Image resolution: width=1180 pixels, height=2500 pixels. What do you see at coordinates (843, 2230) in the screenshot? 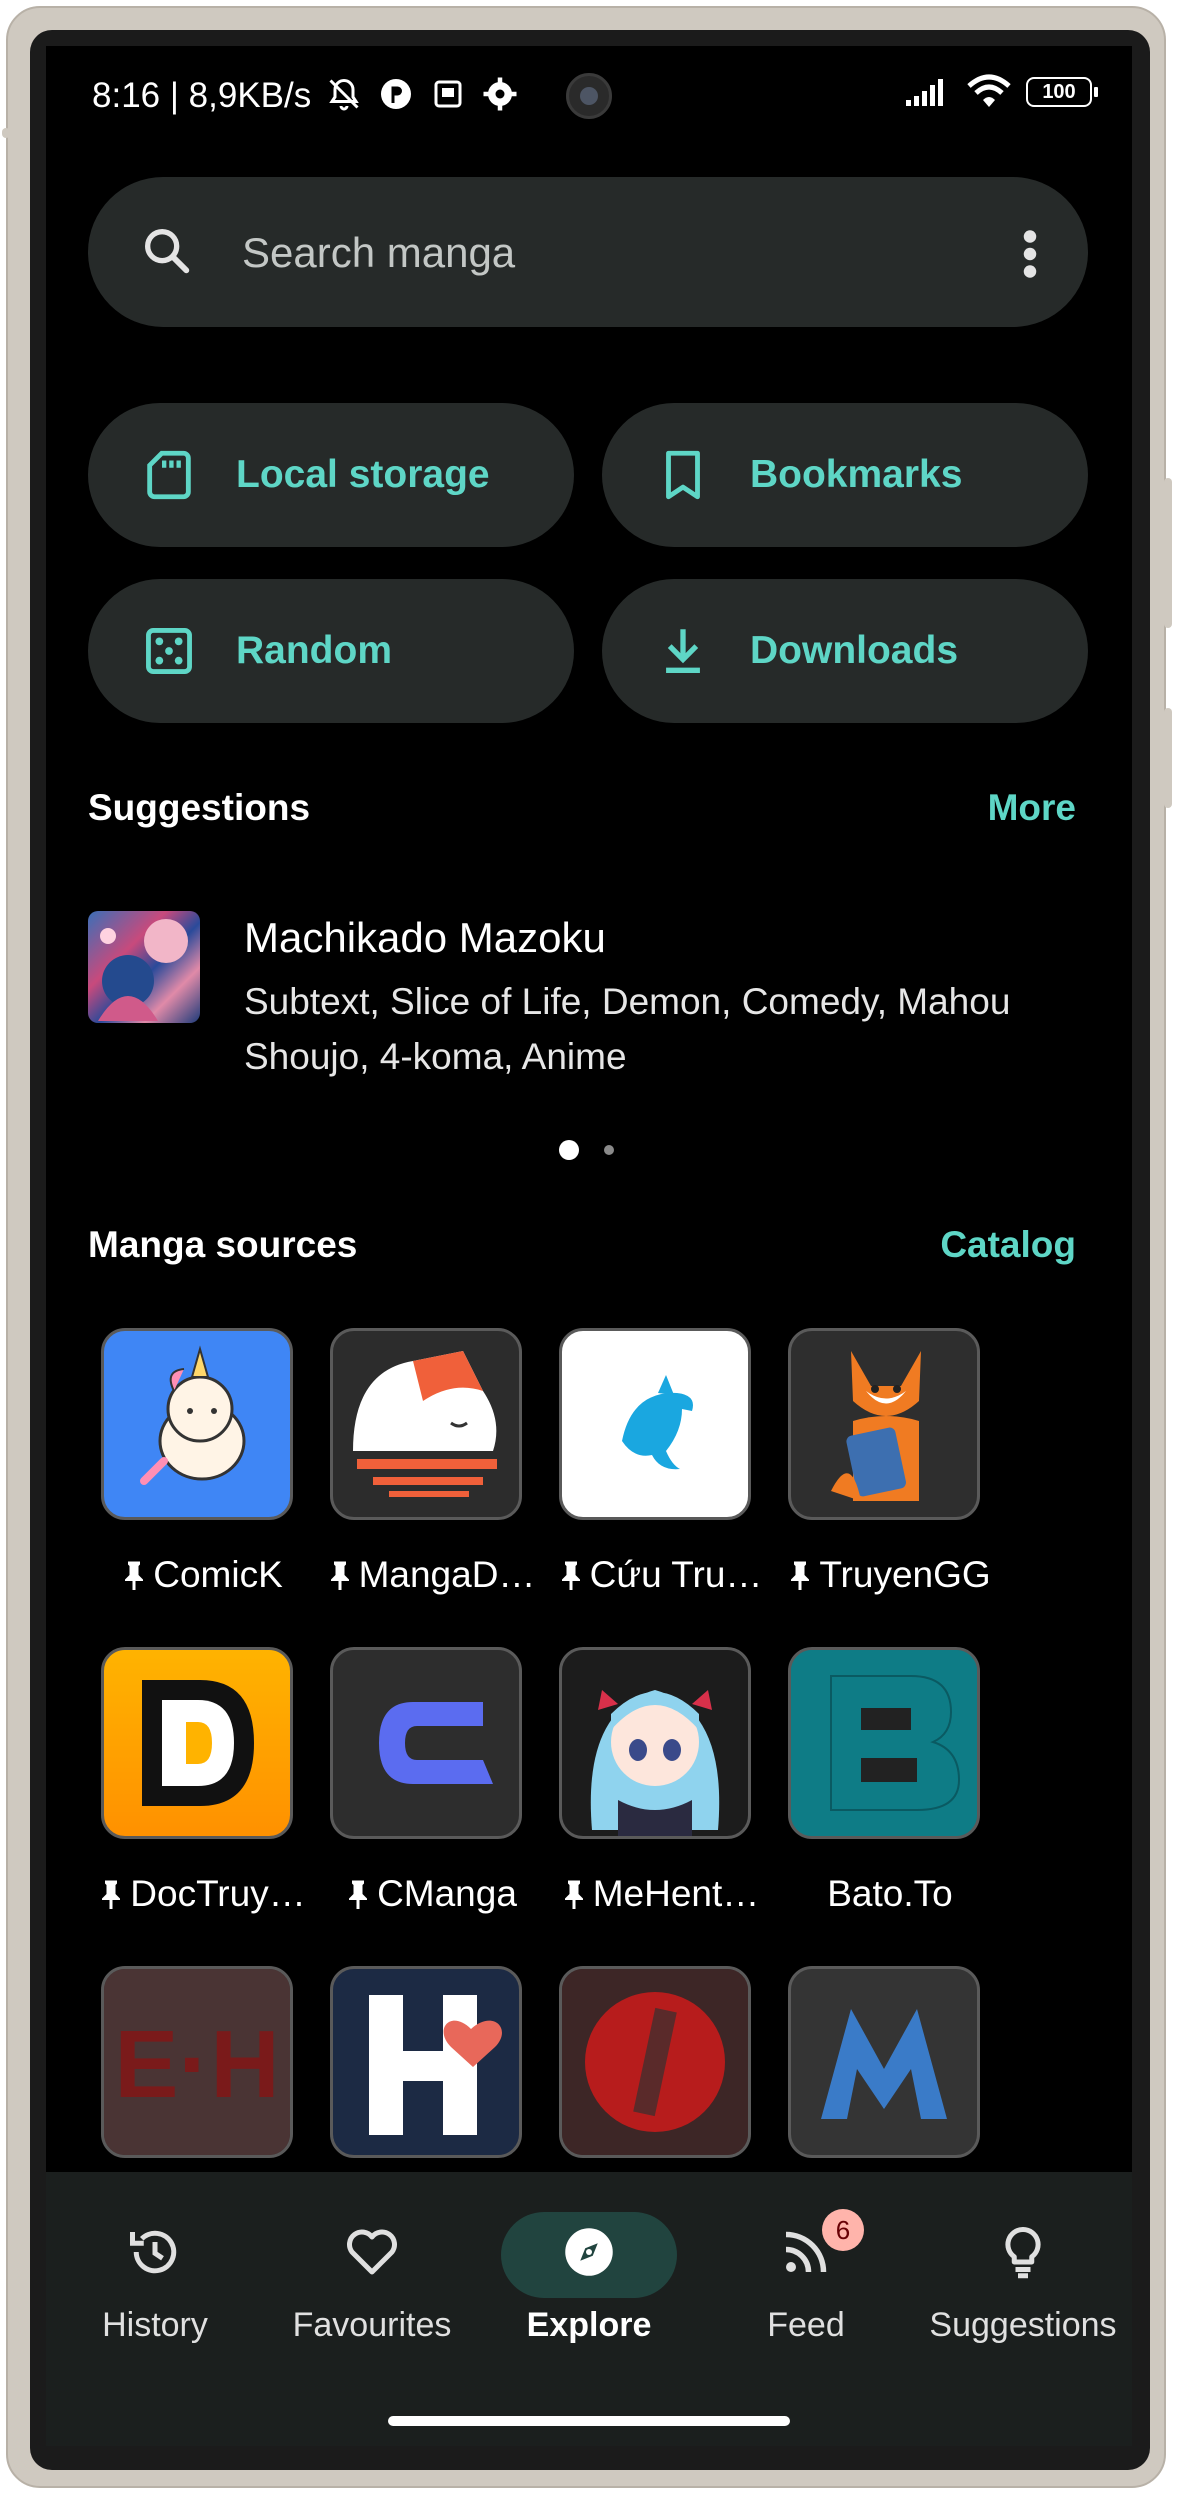
I see `feed-badge: 6` at bounding box center [843, 2230].